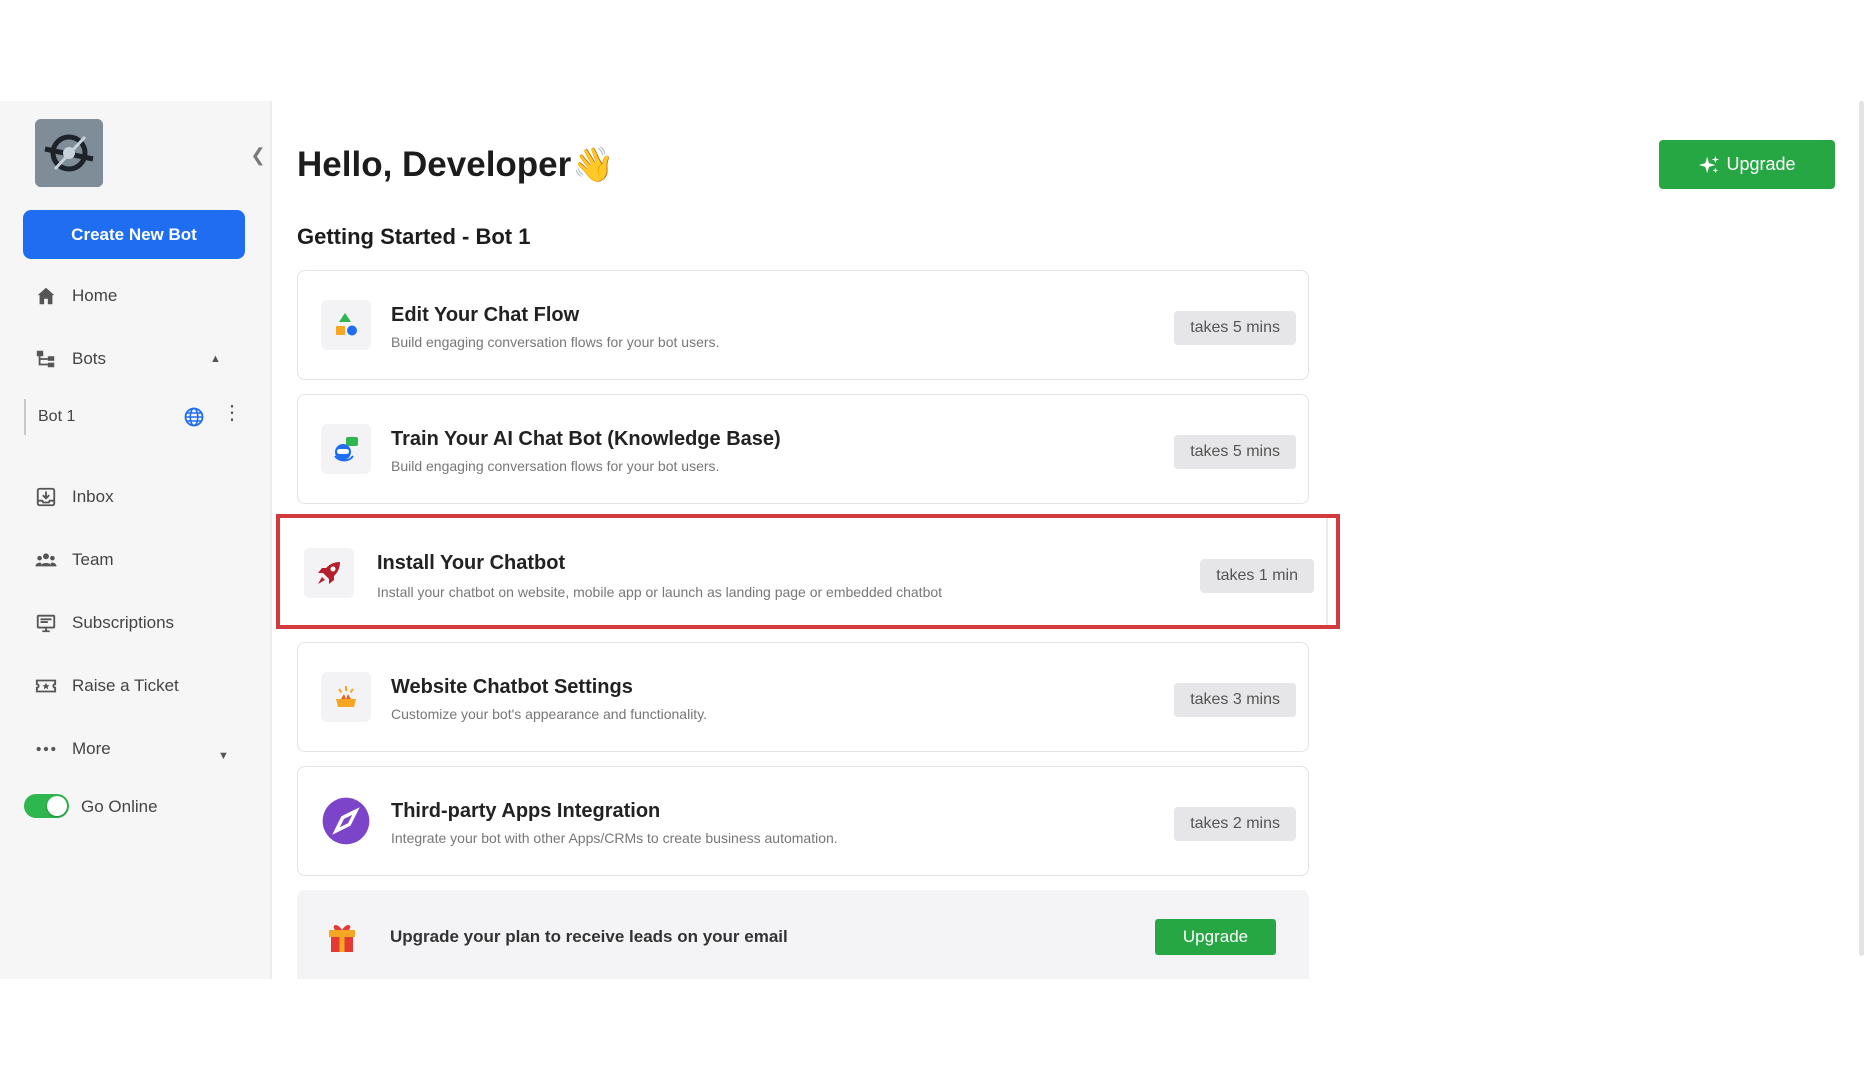 The height and width of the screenshot is (1080, 1866). I want to click on caret-down-icon: ▼, so click(223, 756).